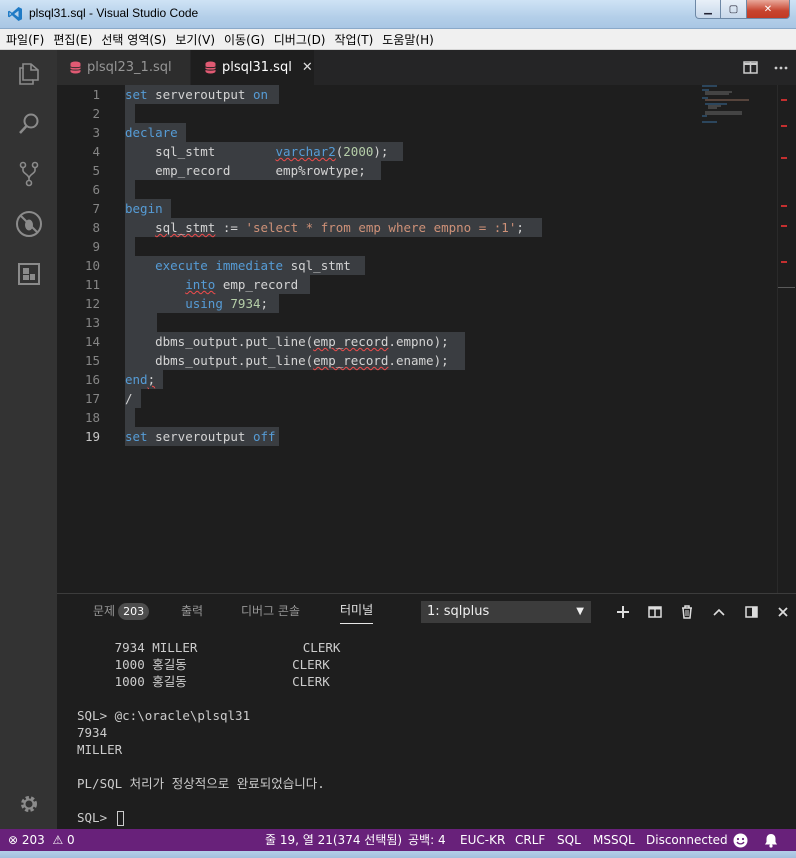  What do you see at coordinates (28, 74) in the screenshot?
I see `explorer-icon` at bounding box center [28, 74].